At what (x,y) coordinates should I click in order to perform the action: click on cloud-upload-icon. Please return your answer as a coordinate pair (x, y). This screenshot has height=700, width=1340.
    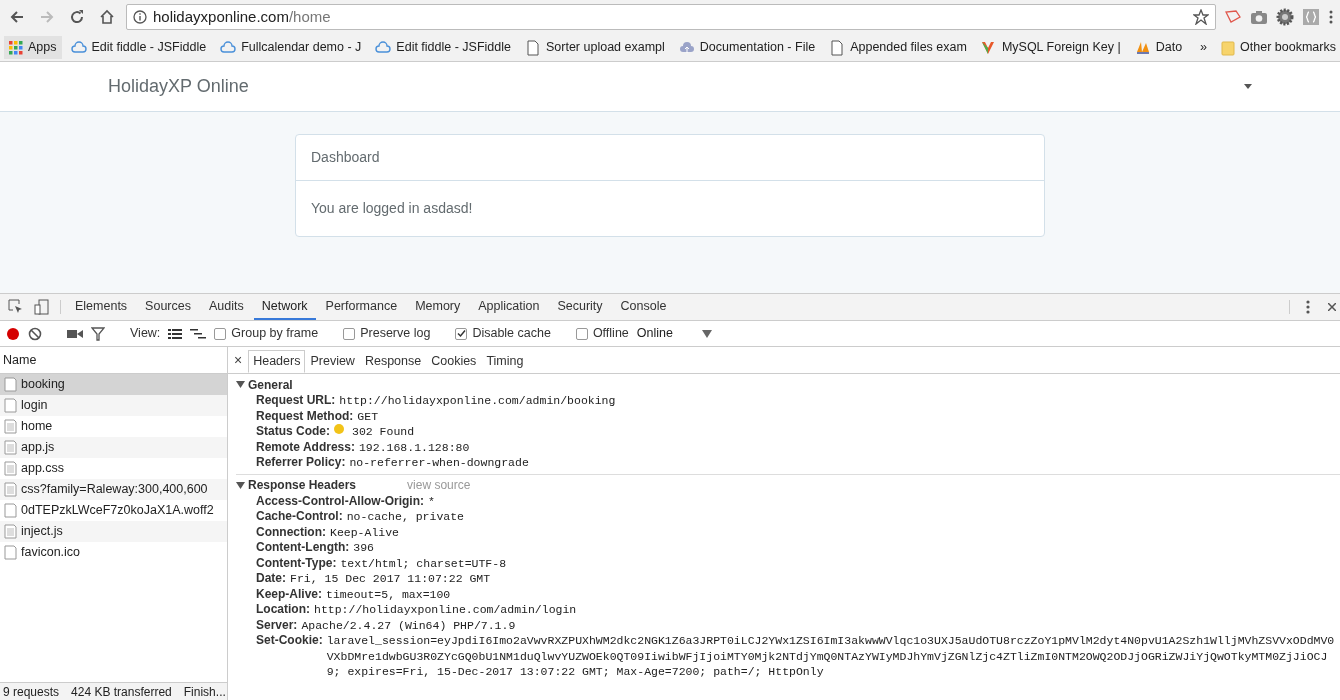
    Looking at the image, I should click on (686, 47).